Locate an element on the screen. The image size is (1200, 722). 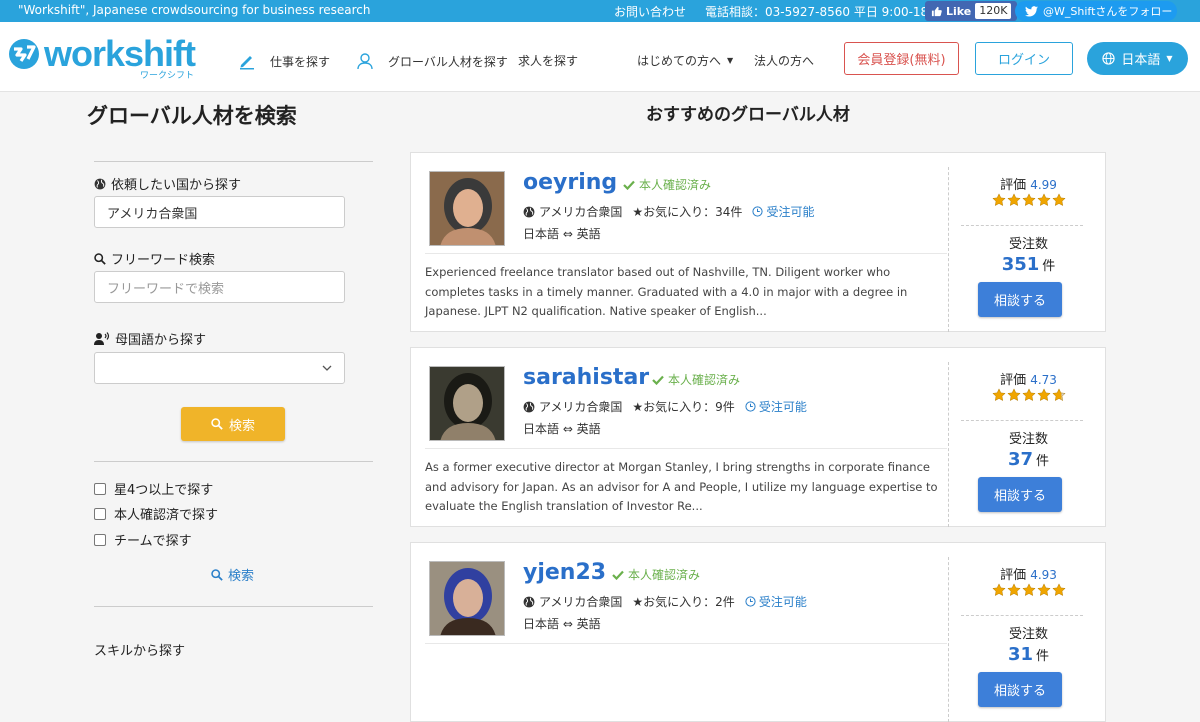
sidebar-search-button: 検索 is located at coordinates (233, 424).